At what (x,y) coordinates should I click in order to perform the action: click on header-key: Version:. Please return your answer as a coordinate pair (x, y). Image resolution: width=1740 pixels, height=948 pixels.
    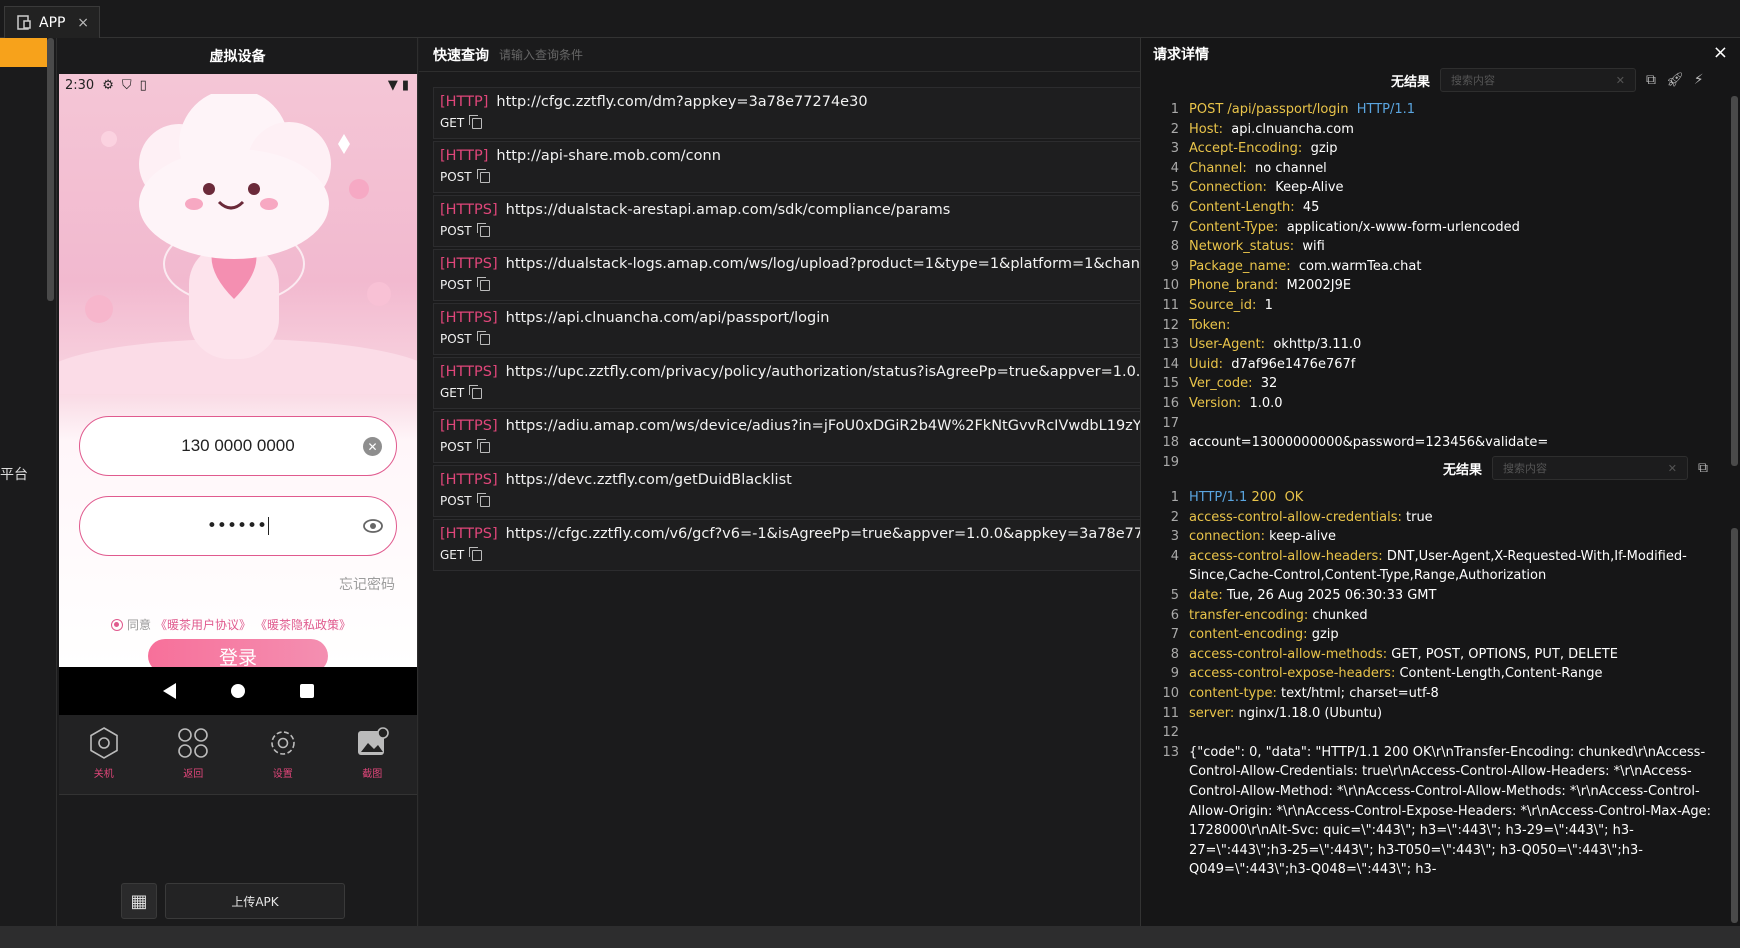
    Looking at the image, I should click on (1215, 403).